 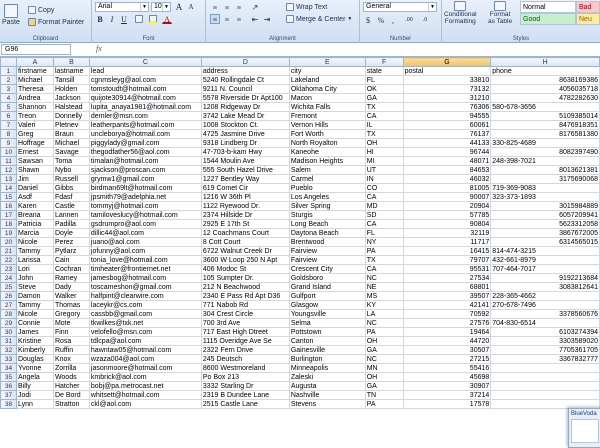 What do you see at coordinates (139, 19) in the screenshot?
I see `borders-button` at bounding box center [139, 19].